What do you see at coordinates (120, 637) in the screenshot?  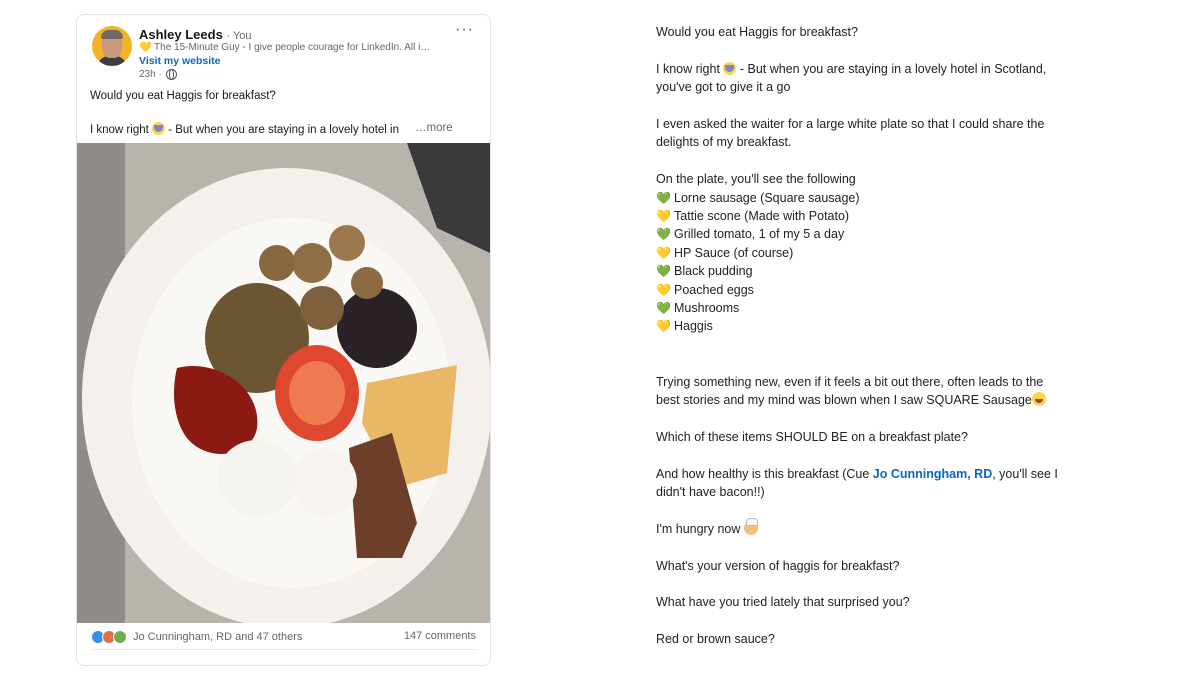 I see `reaction-support-icon` at bounding box center [120, 637].